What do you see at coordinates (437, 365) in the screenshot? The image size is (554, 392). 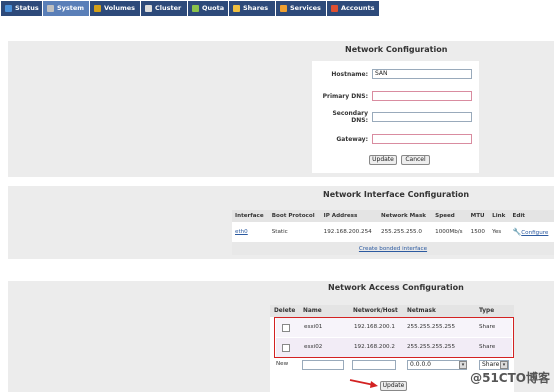 I see `new-netmask-select: 0.0.0.0` at bounding box center [437, 365].